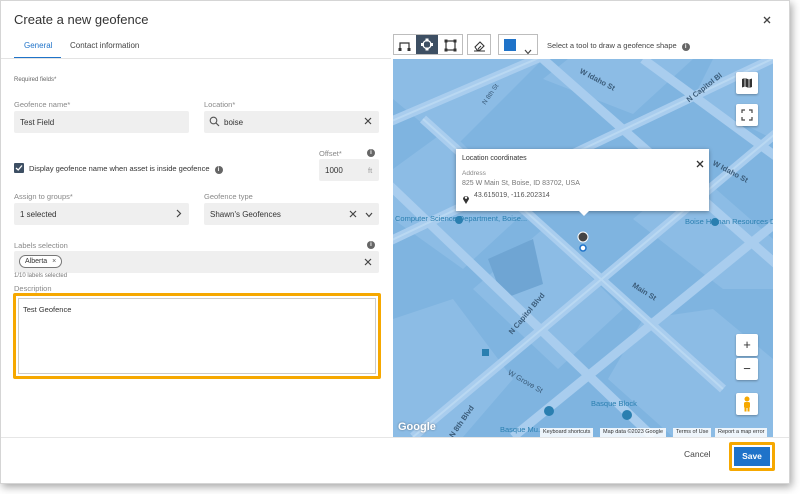  Describe the element at coordinates (474, 173) in the screenshot. I see `address-label: Address` at that location.